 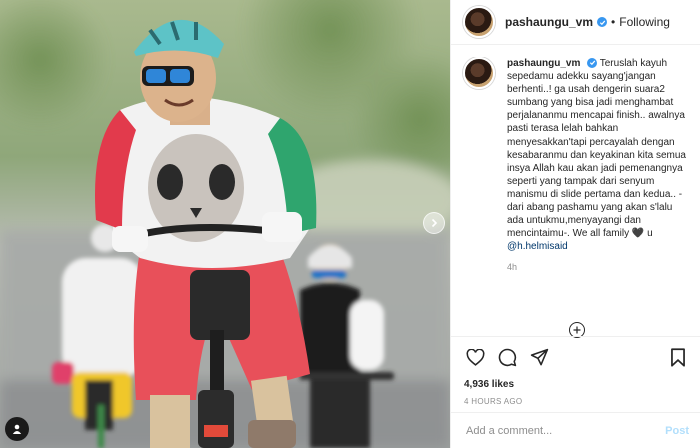 I want to click on action-icons-row, so click(x=575, y=353).